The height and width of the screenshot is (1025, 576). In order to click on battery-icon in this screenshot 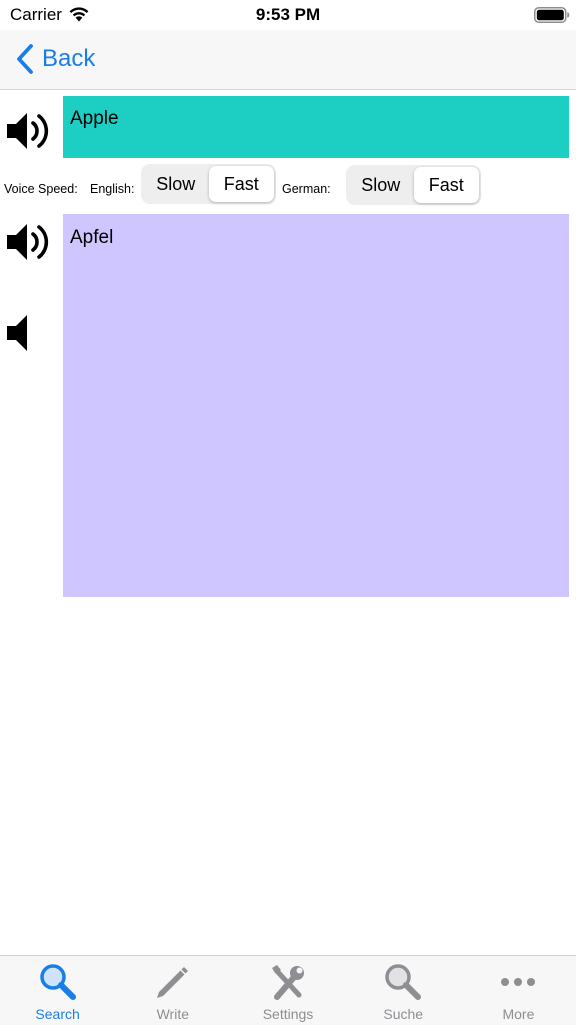, I will do `click(552, 15)`.